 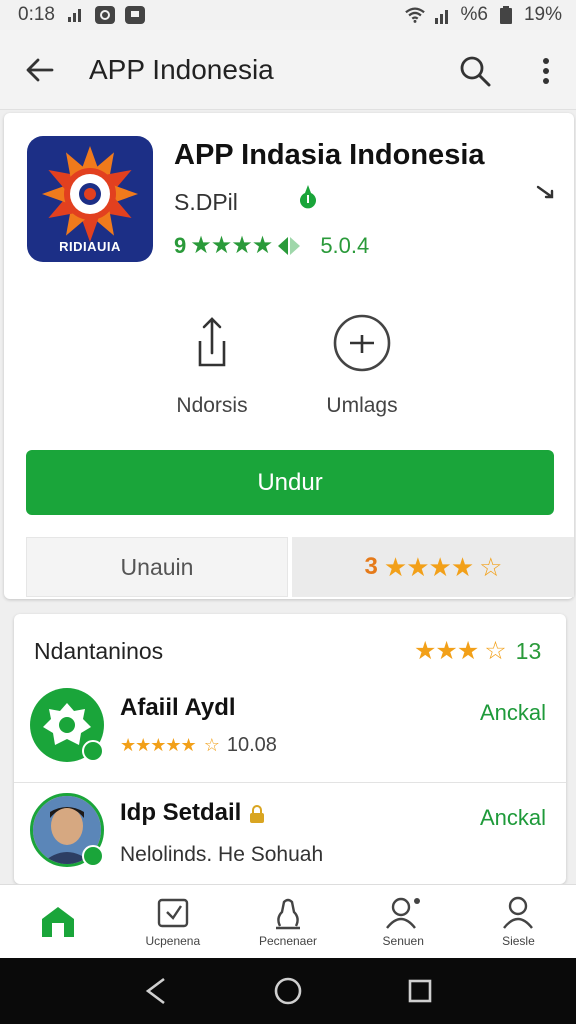 What do you see at coordinates (36, 14) in the screenshot?
I see `status-time: 0:18` at bounding box center [36, 14].